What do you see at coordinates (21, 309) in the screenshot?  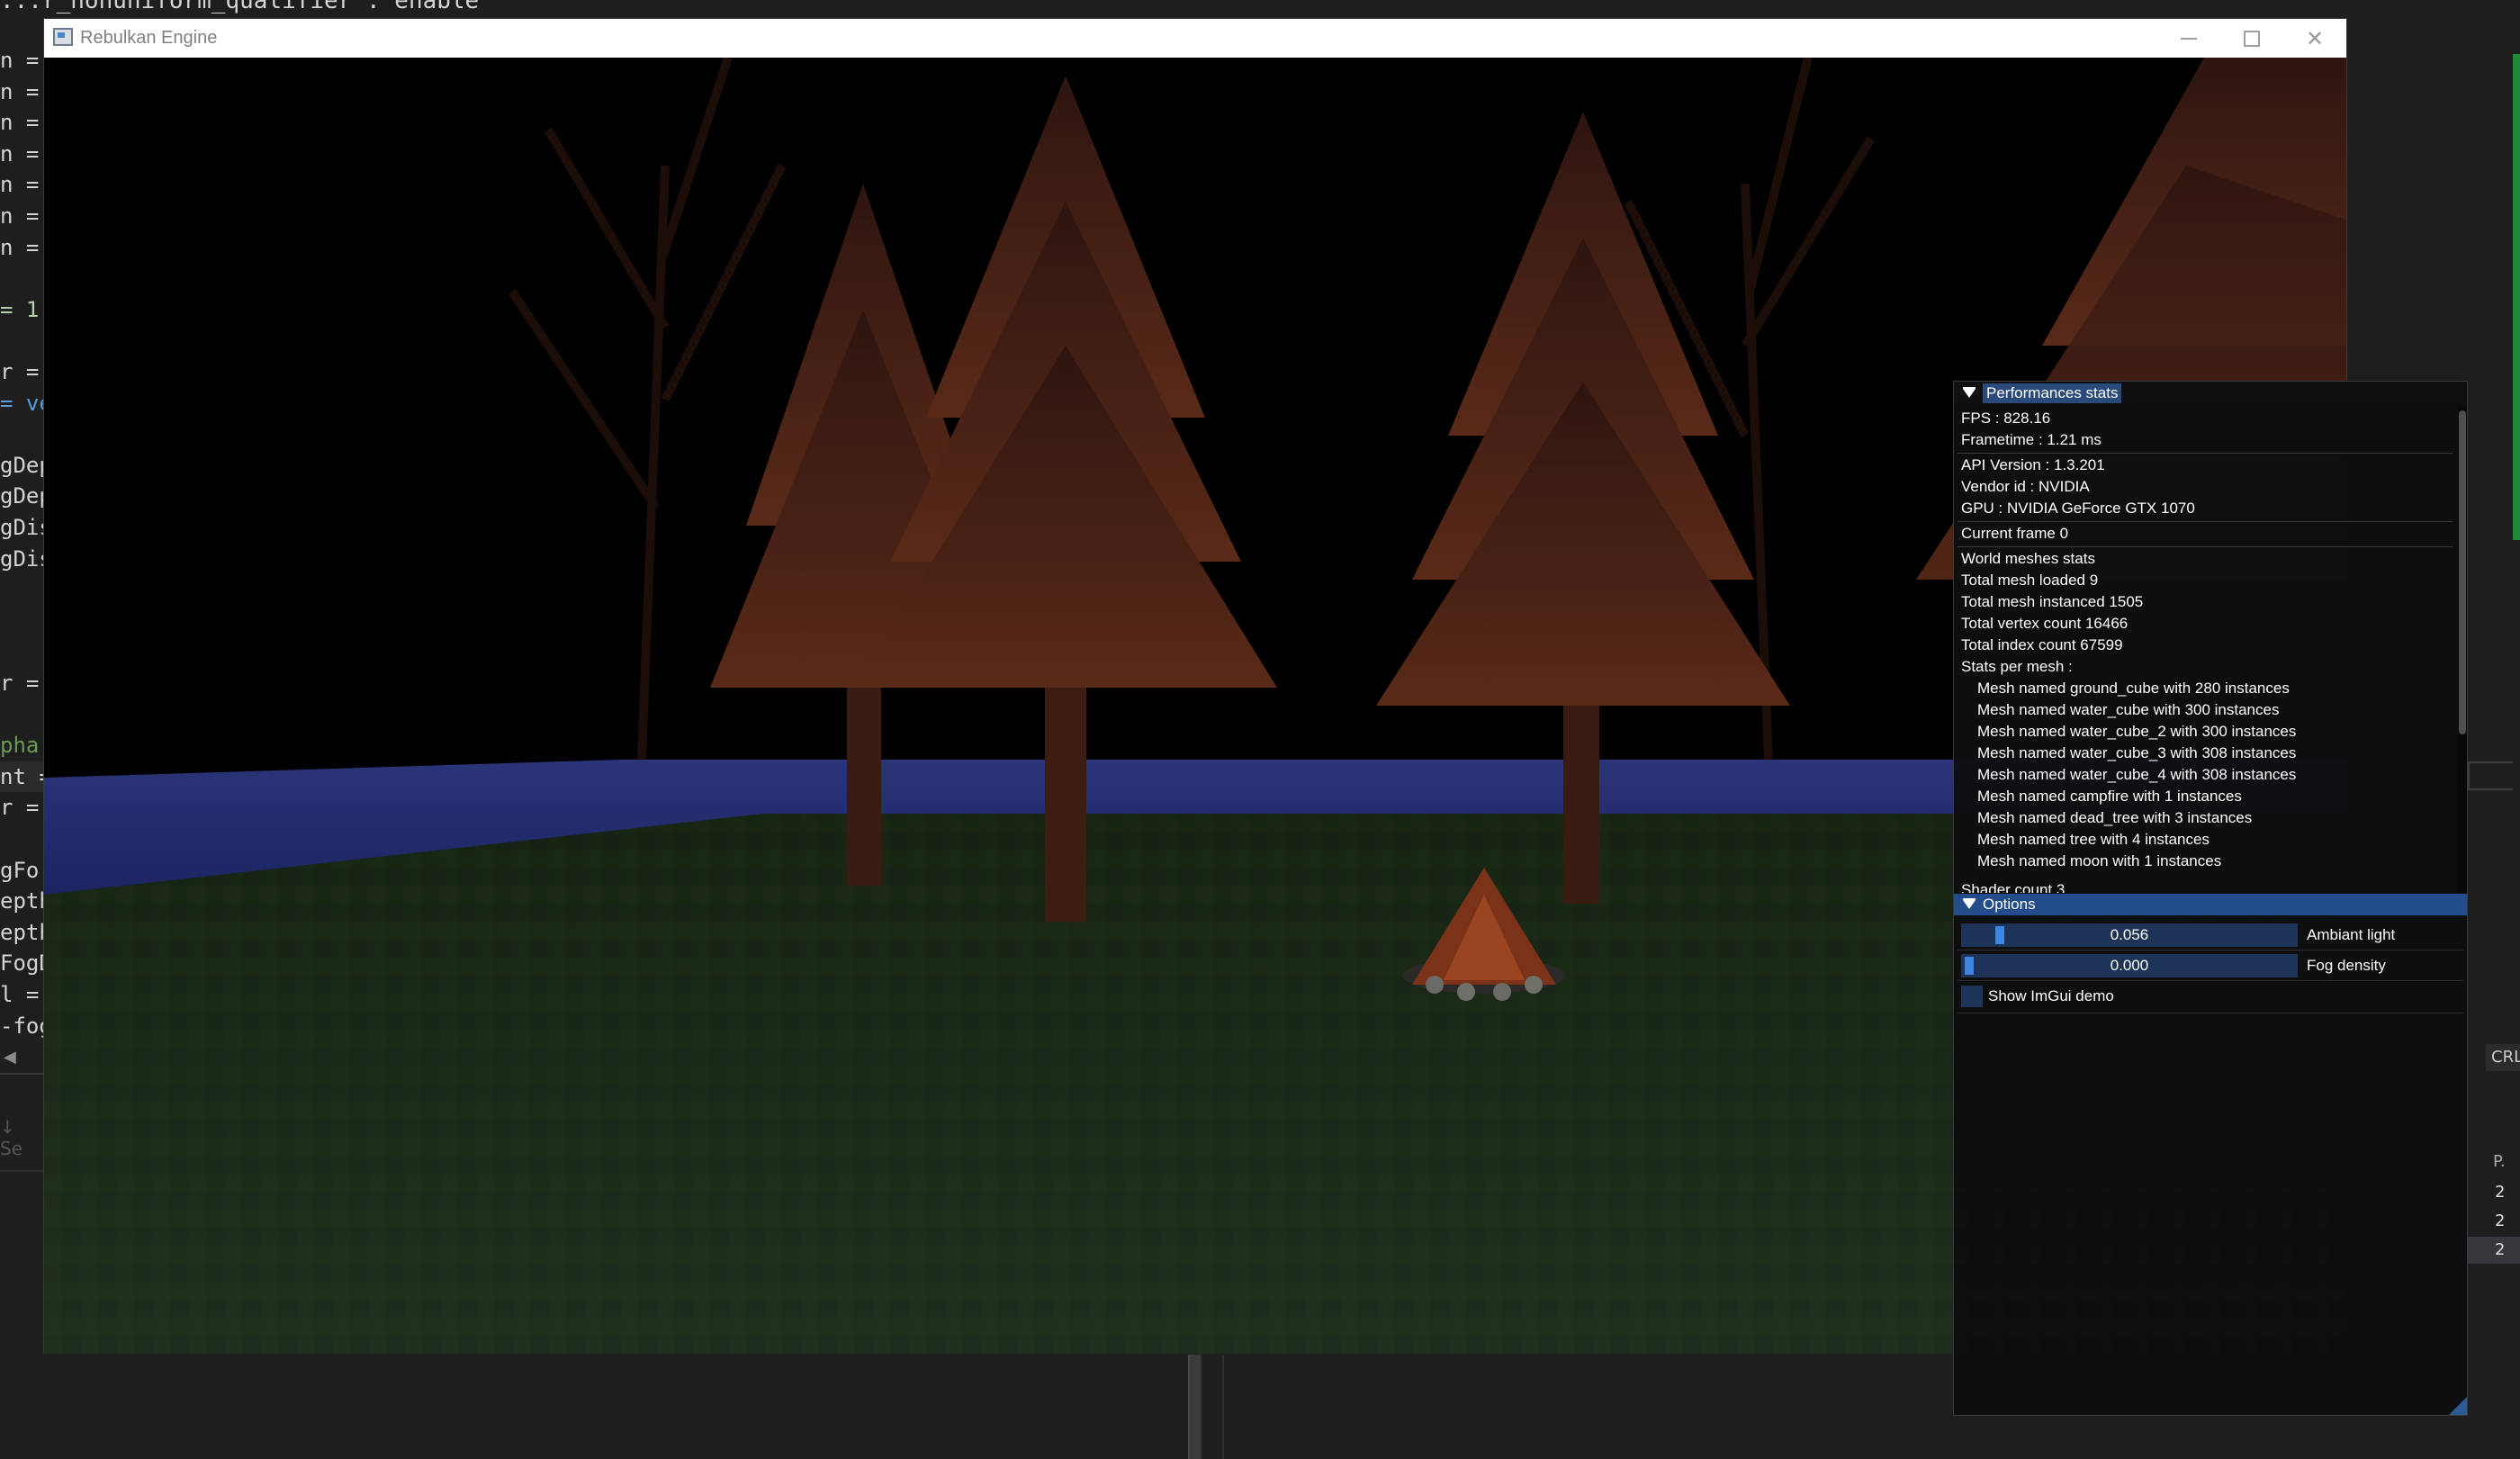 I see `code-line: = 1` at bounding box center [21, 309].